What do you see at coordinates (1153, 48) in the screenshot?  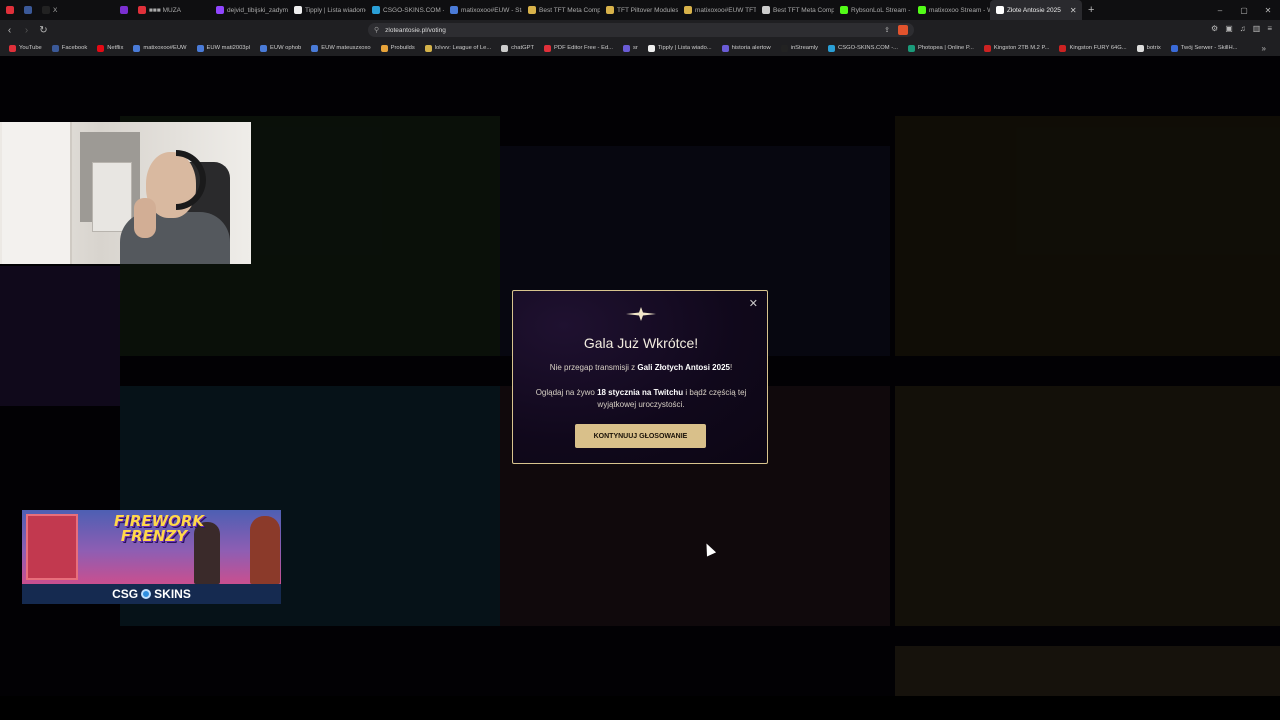 I see `bookmark-label: botrix` at bounding box center [1153, 48].